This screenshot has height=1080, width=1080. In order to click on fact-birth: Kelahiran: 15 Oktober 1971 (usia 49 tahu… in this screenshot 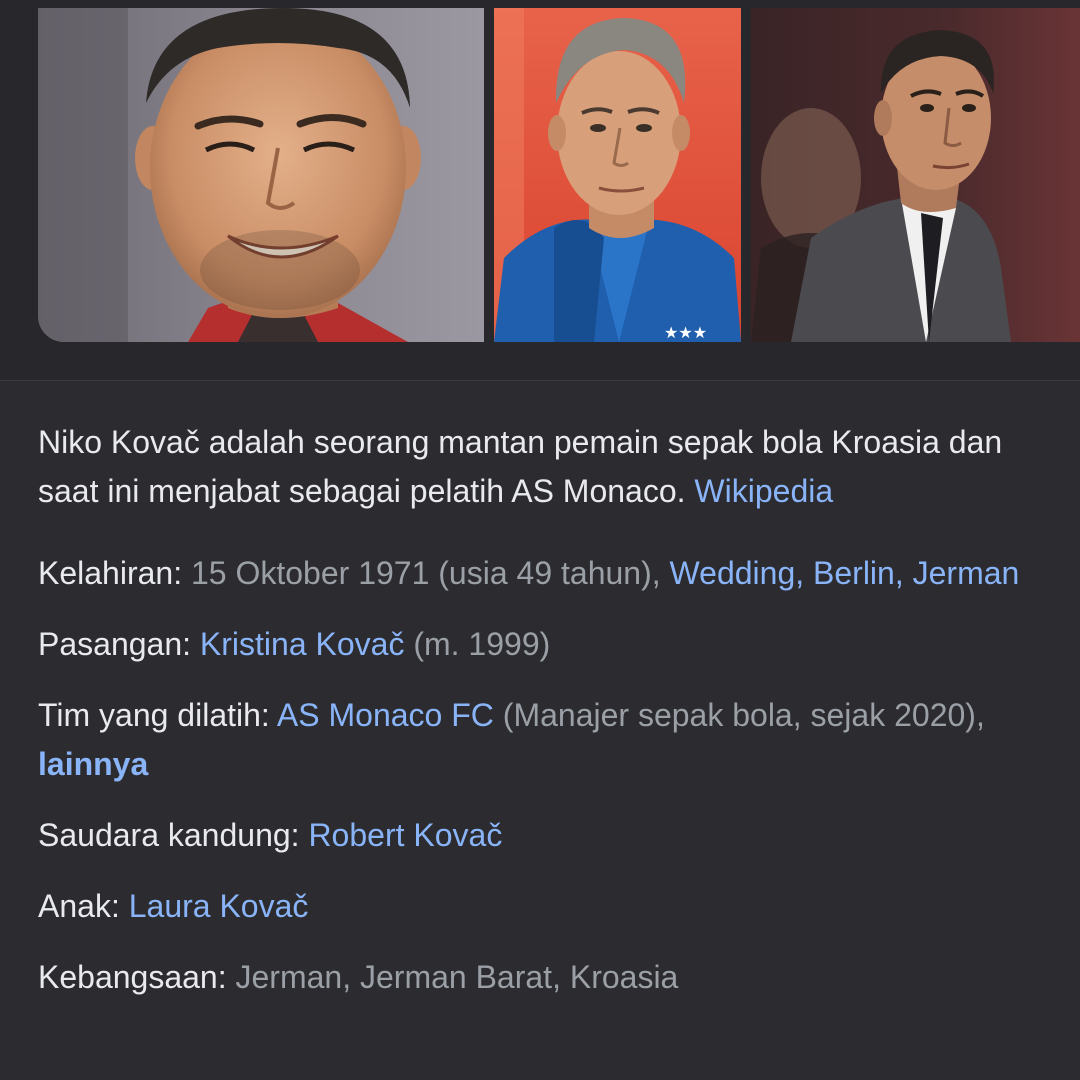, I will do `click(548, 573)`.